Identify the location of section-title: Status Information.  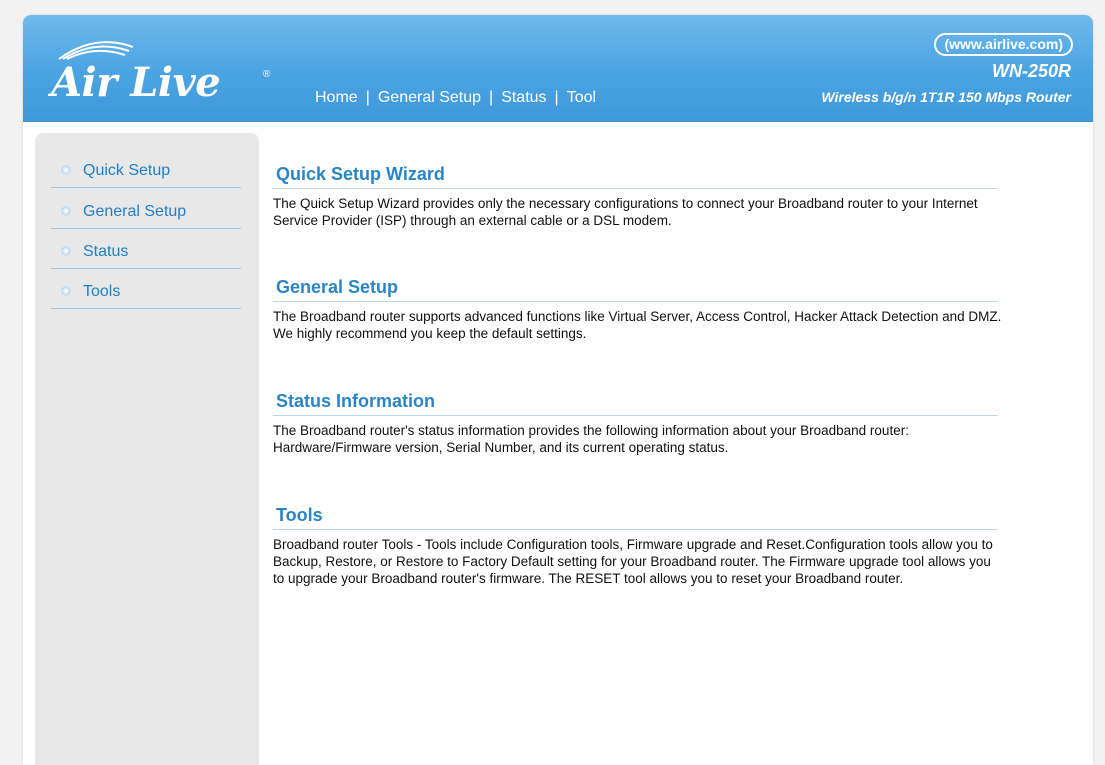
(635, 403).